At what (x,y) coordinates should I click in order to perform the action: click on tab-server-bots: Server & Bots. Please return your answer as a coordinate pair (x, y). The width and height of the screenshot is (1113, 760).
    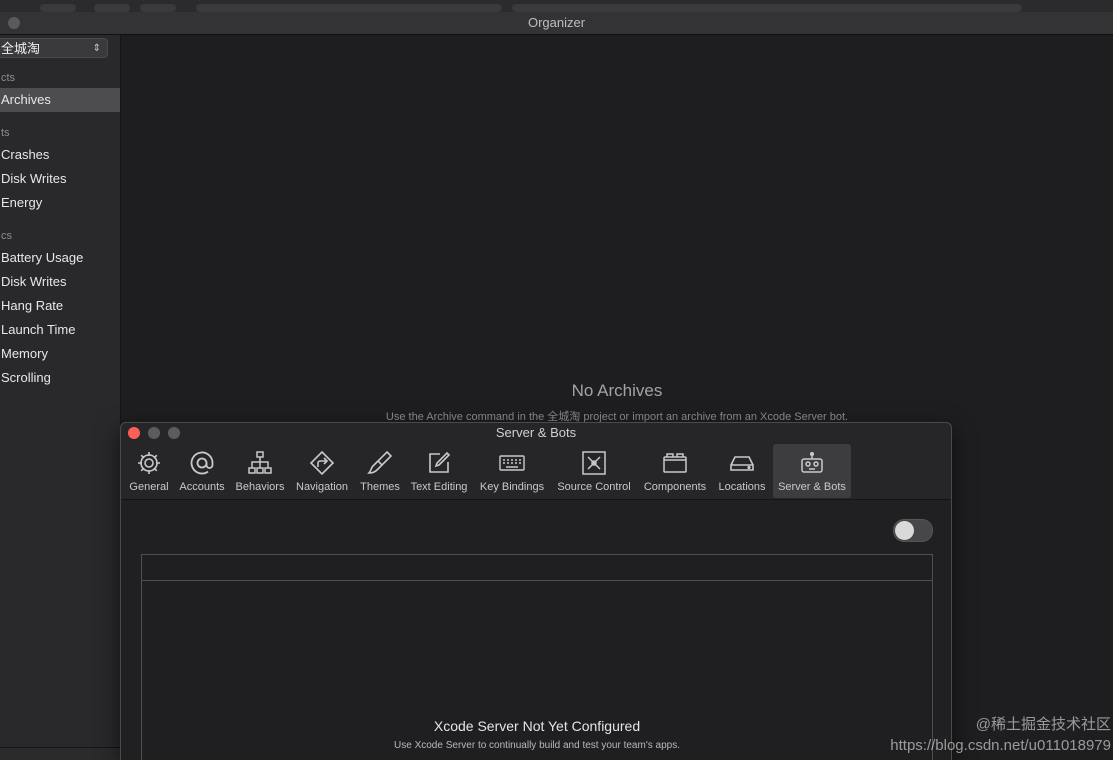
    Looking at the image, I should click on (812, 471).